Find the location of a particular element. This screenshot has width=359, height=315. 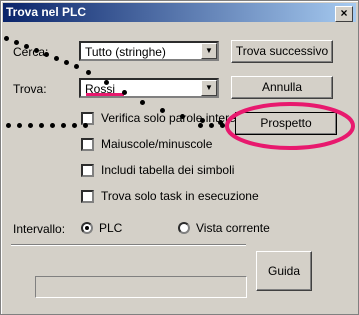

intervallo-label: Intervallo: is located at coordinates (39, 229).